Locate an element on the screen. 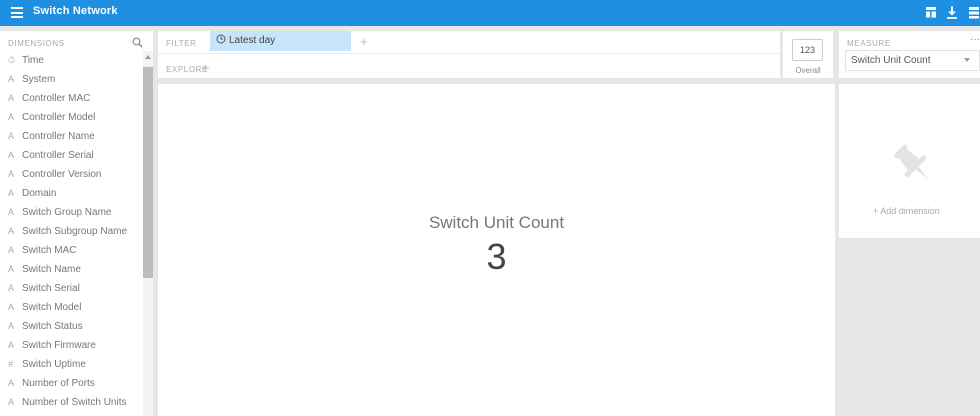 The width and height of the screenshot is (980, 416). dimension-item-controller-version: A Controller Version is located at coordinates (71, 174).